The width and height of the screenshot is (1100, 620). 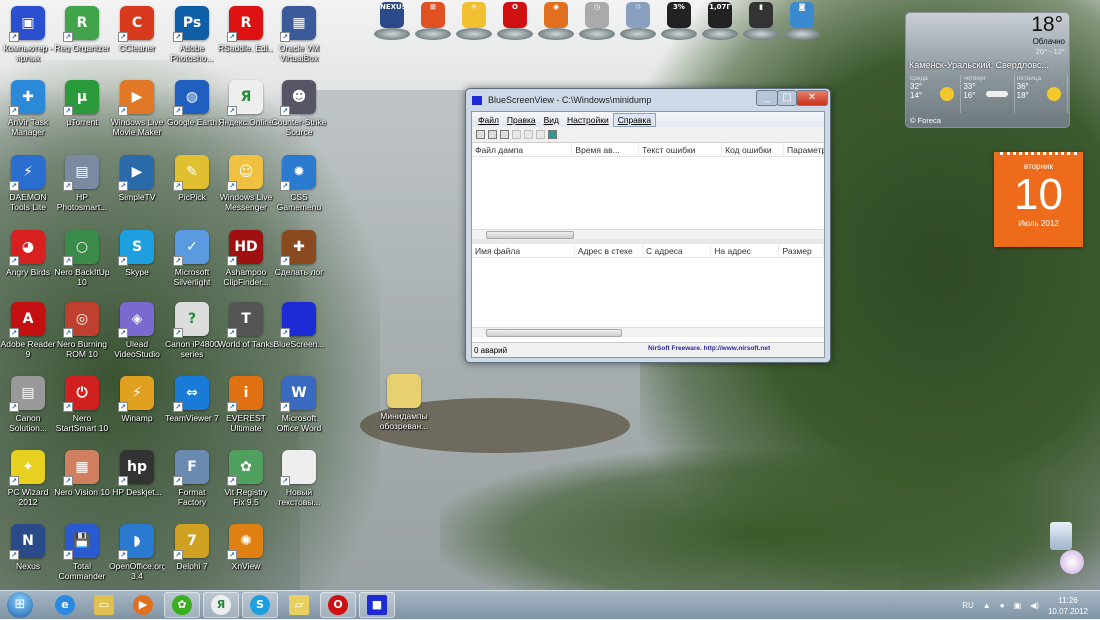 What do you see at coordinates (192, 103) in the screenshot?
I see `desktop-icon: ◍ ↗ Google Earth` at bounding box center [192, 103].